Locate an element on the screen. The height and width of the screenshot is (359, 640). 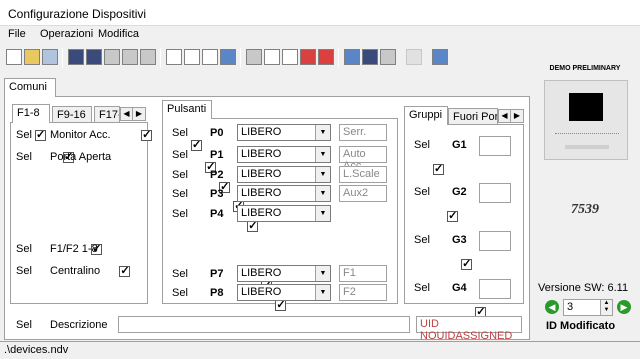
id-spinner-icon: ▲ ▼ is located at coordinates (606, 307).